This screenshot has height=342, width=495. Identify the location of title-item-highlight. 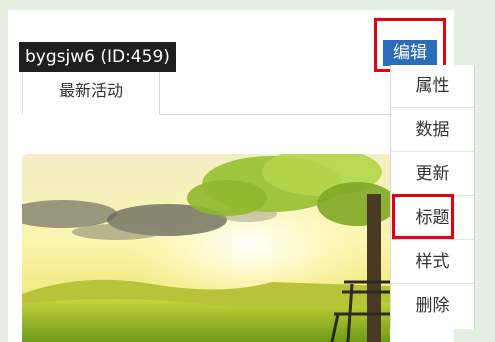
(423, 216).